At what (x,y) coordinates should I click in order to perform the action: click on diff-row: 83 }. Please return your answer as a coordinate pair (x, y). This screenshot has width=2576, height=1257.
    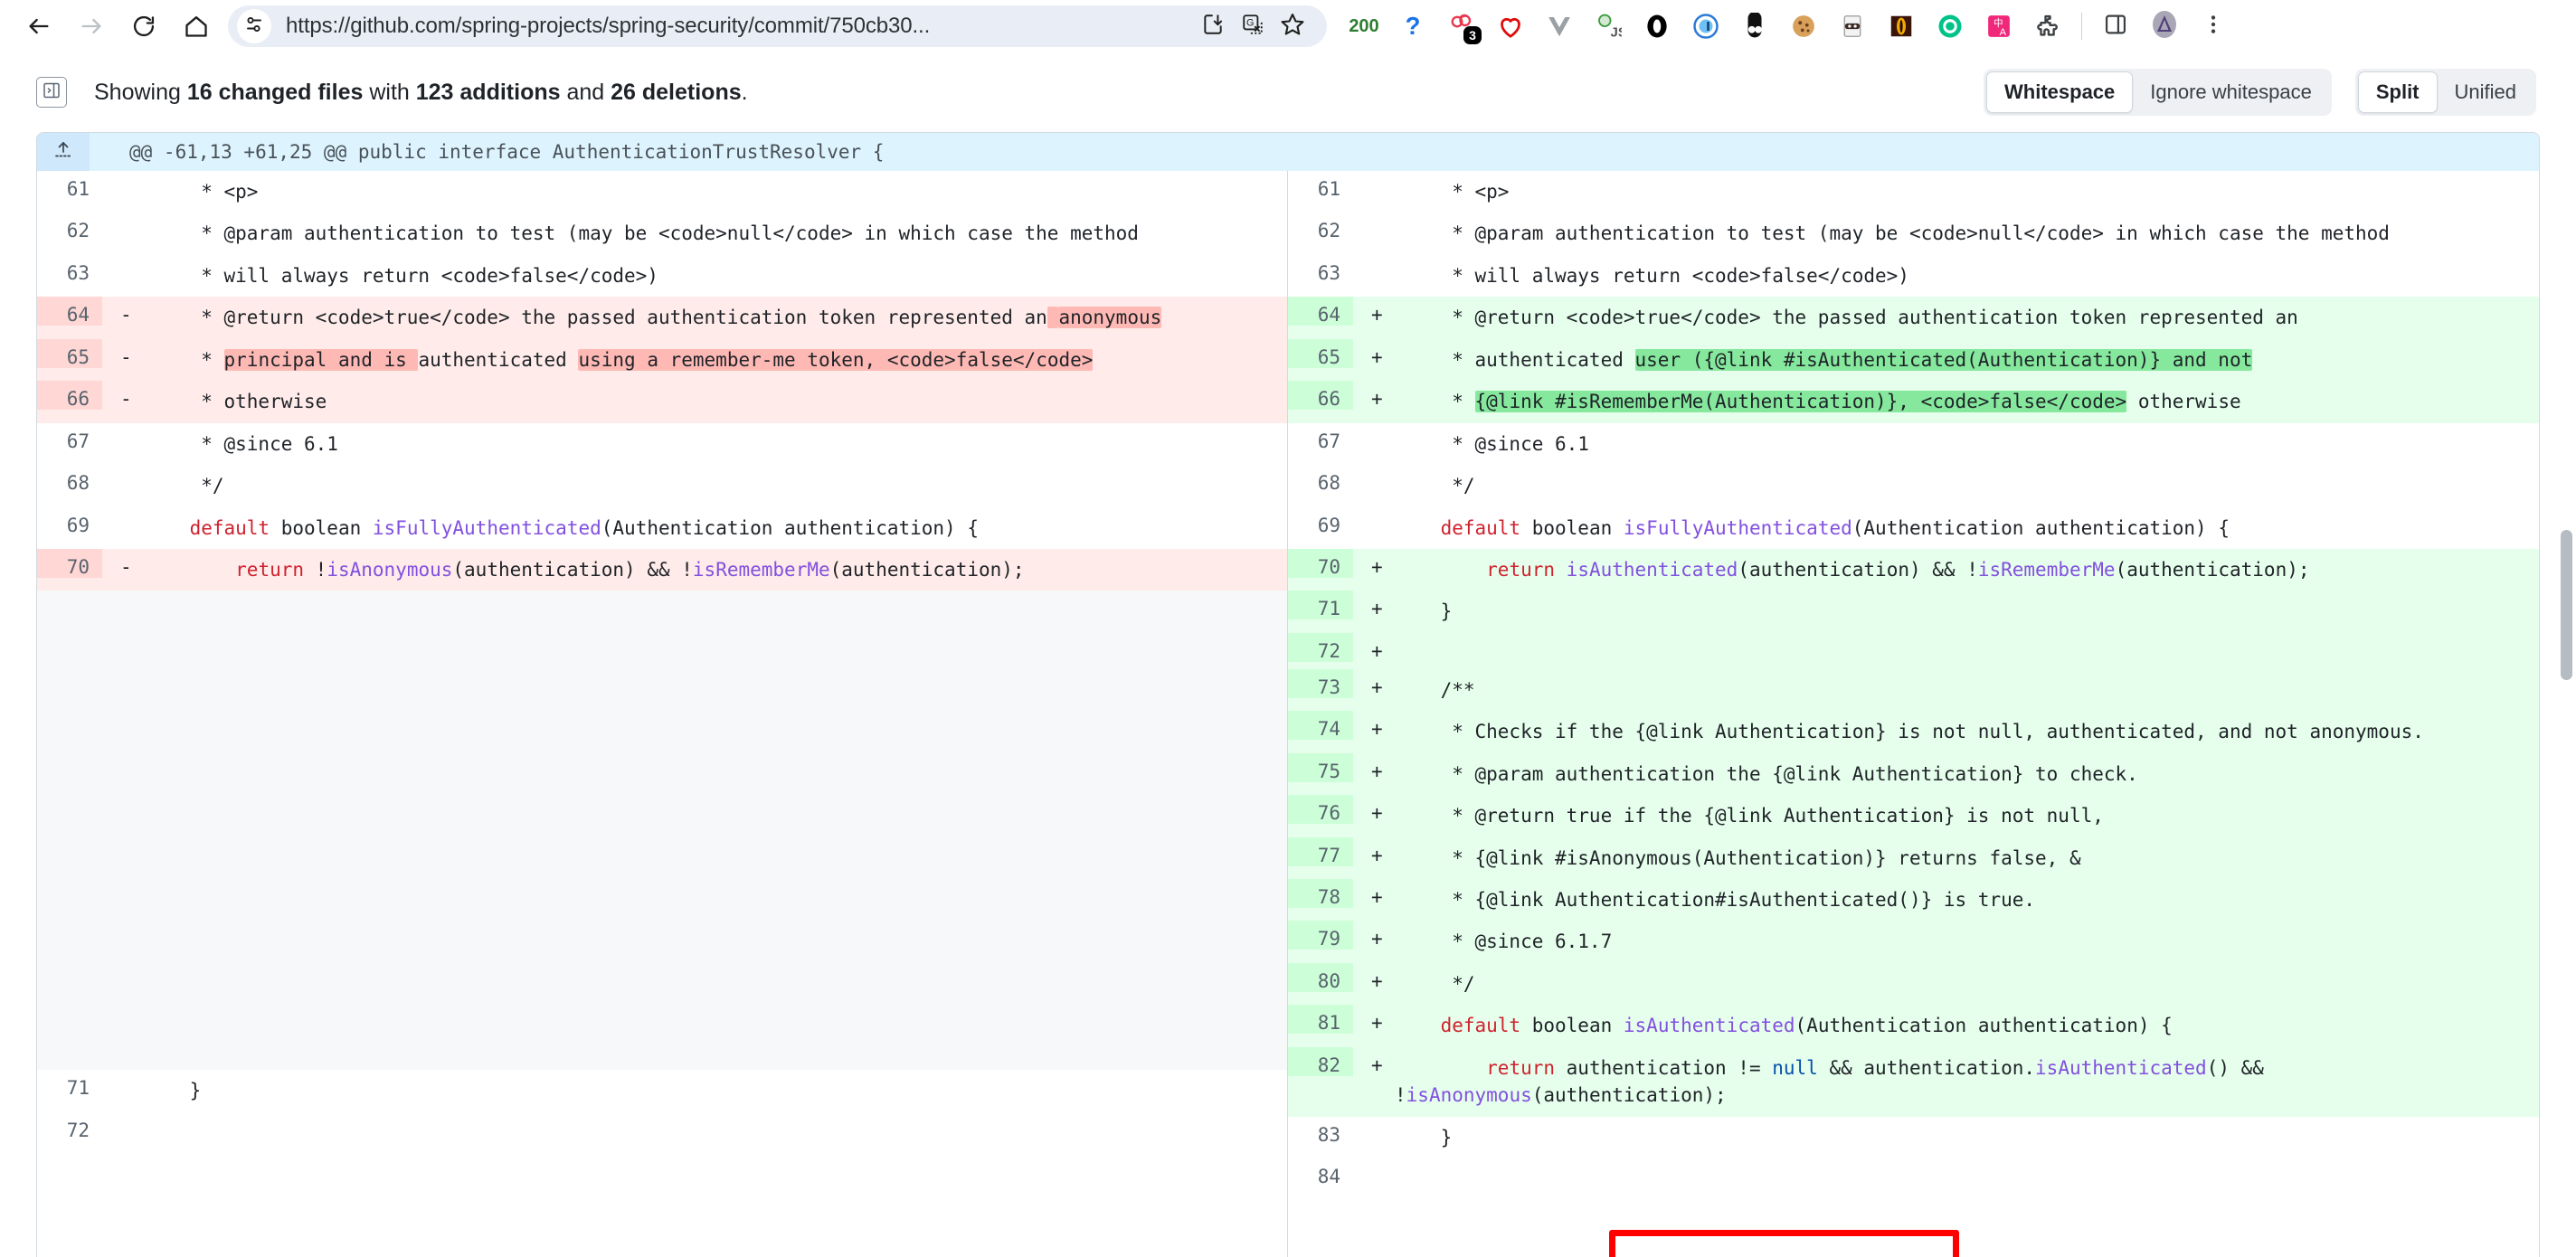
    Looking at the image, I should click on (1913, 1137).